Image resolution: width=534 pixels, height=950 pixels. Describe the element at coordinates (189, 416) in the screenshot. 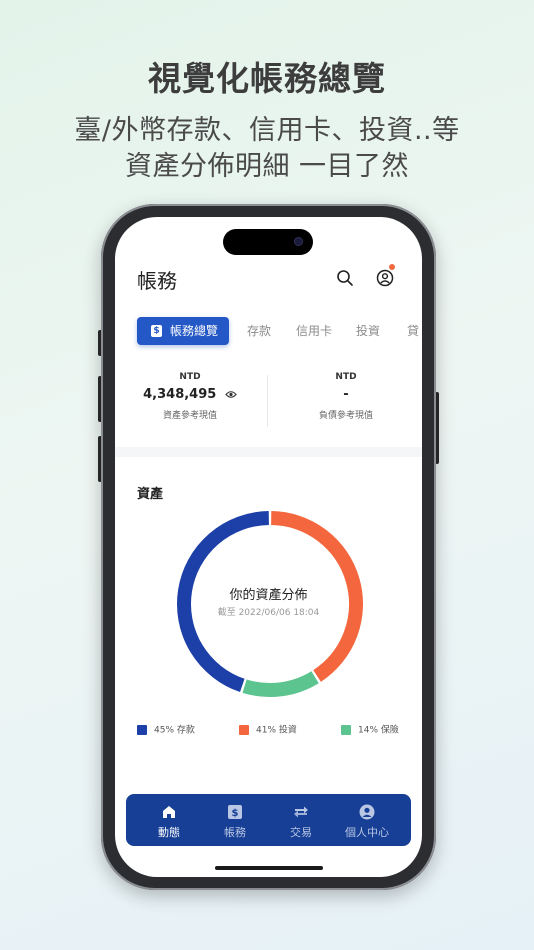

I see `assets-label: 資產參考現值` at that location.